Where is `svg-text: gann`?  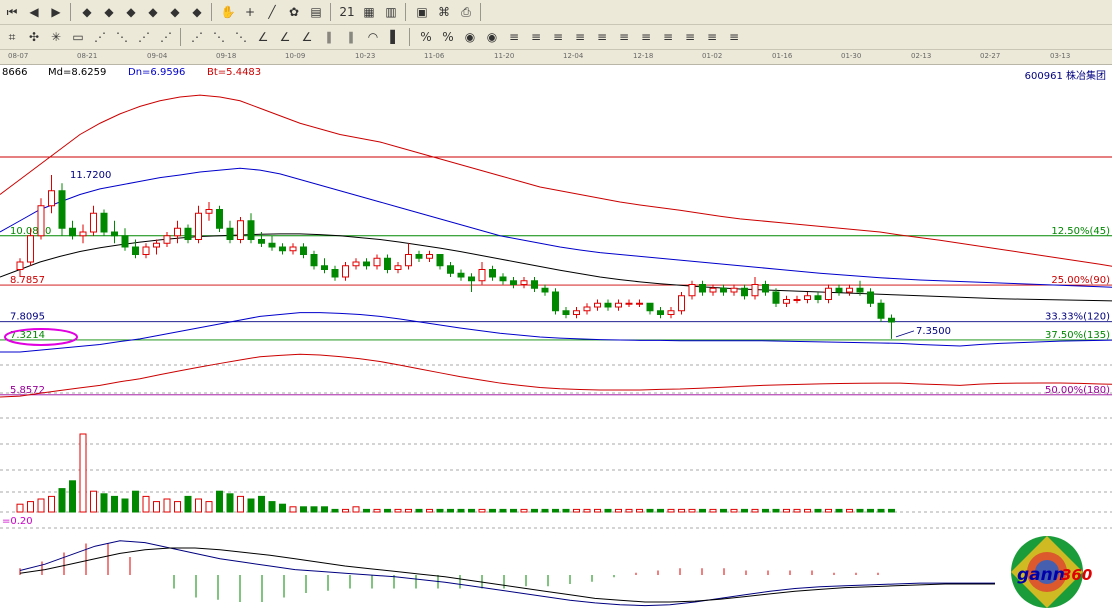 svg-text: gann is located at coordinates (1041, 575).